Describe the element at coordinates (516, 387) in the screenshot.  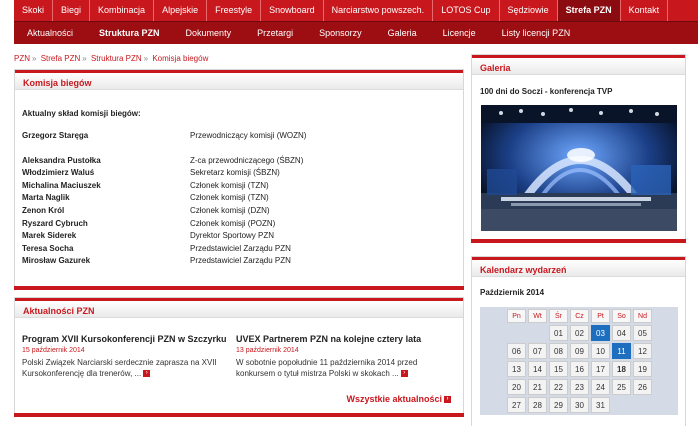
I see `calendar-day: 20` at that location.